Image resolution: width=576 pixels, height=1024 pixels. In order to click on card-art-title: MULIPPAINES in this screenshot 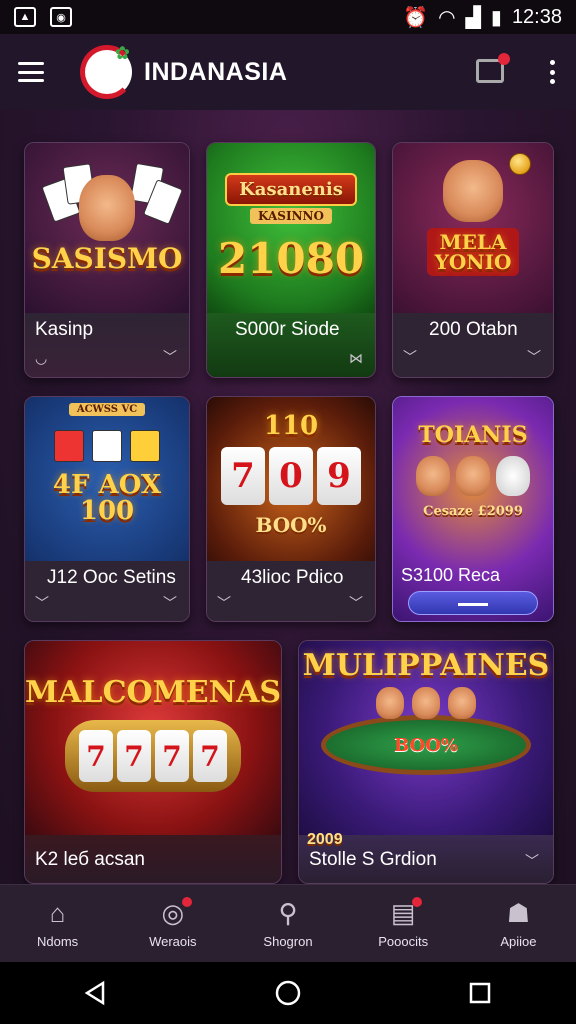, I will do `click(426, 665)`.